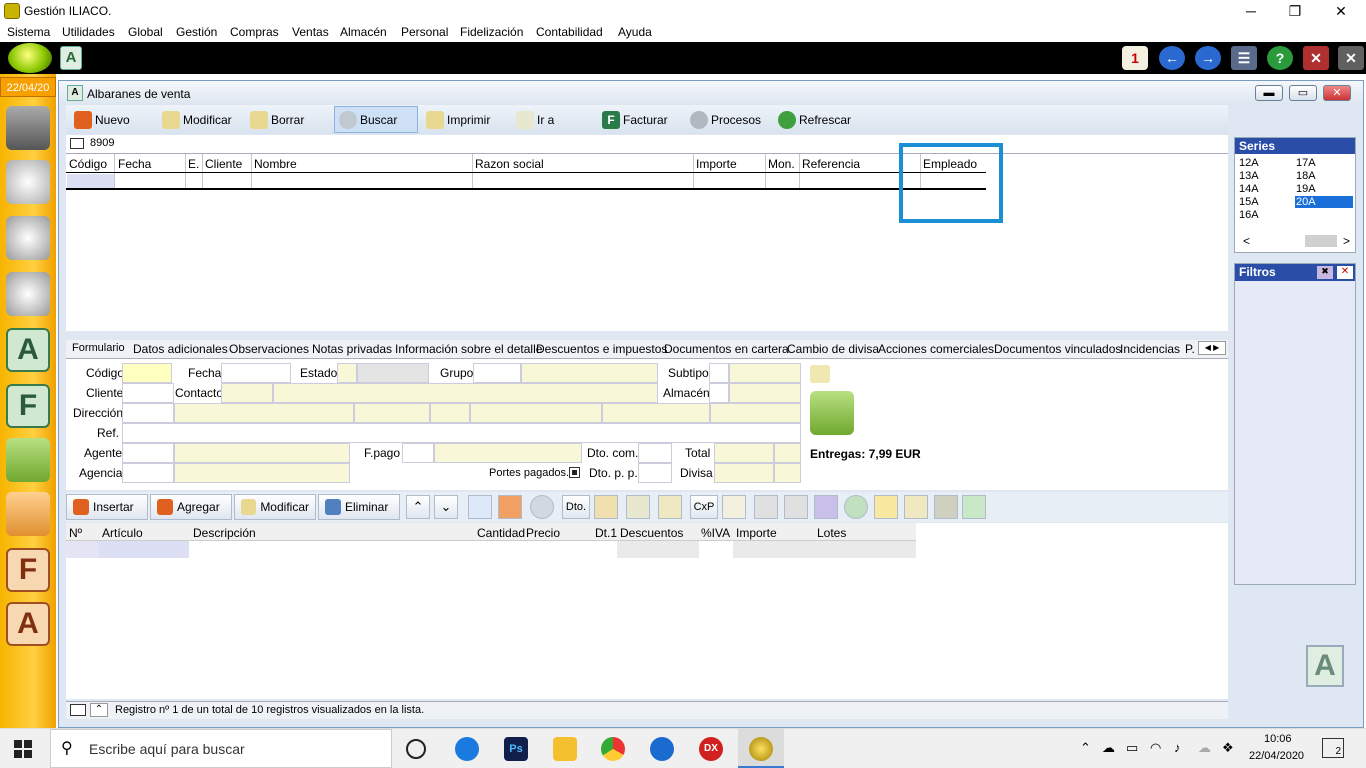  I want to click on dcol-cantidad: Cantidad, so click(501, 533).